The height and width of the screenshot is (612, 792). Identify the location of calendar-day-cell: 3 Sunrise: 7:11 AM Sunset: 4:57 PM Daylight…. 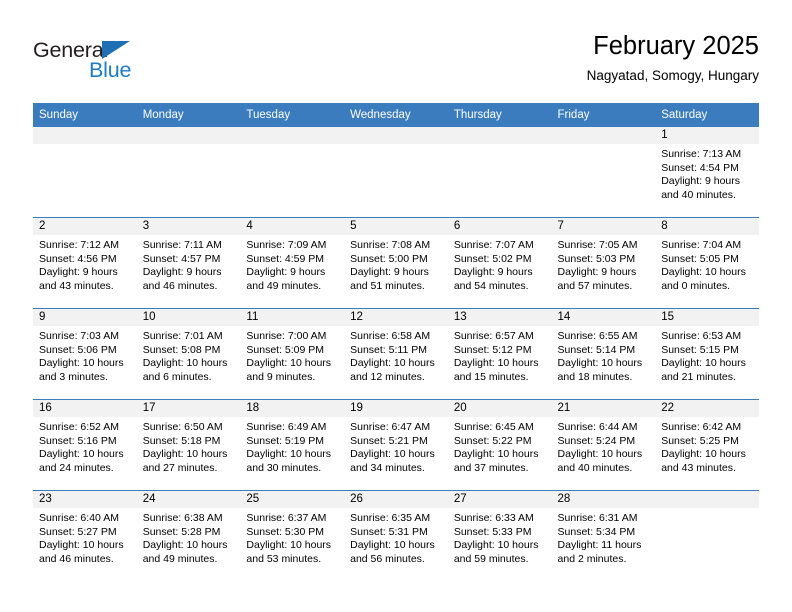
(188, 263).